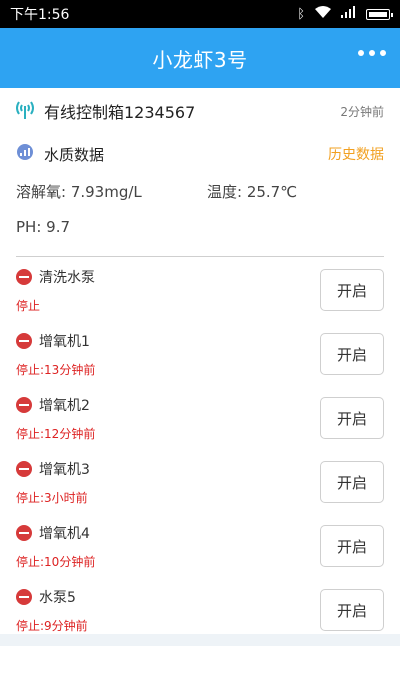  Describe the element at coordinates (28, 306) in the screenshot. I see `device-status: 停止` at that location.